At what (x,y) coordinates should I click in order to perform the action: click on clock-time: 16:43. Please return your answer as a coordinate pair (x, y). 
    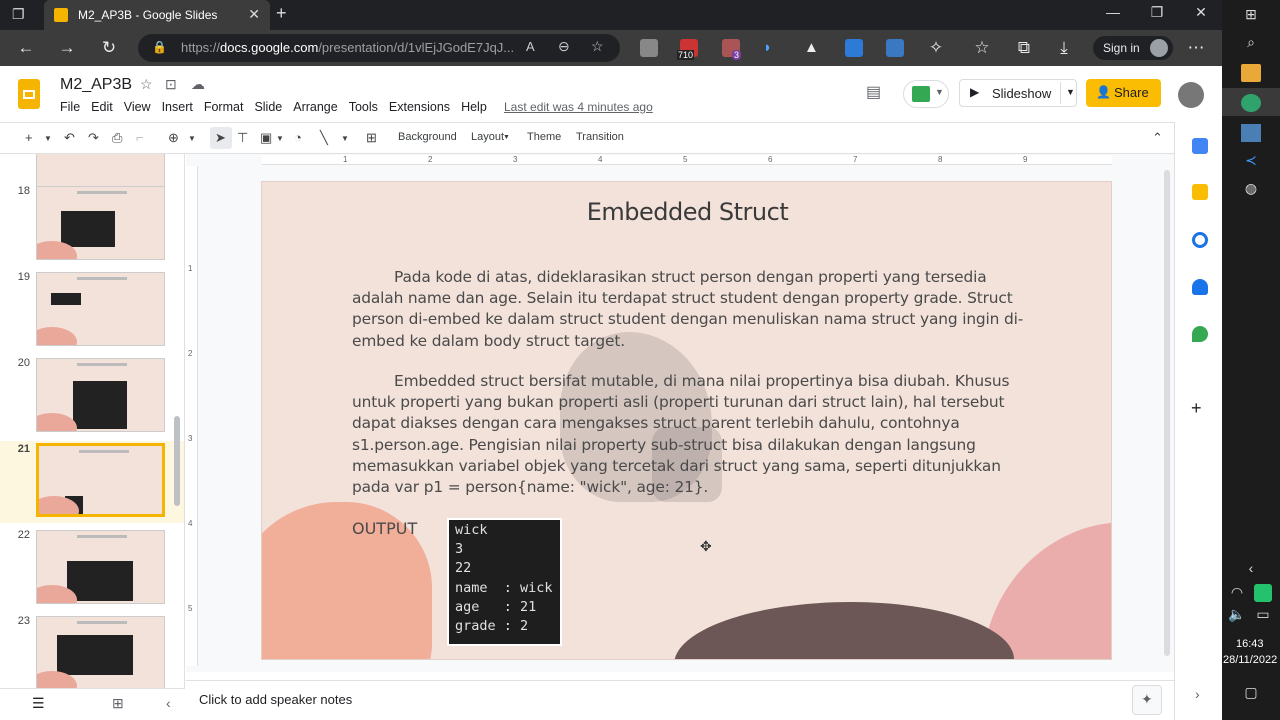
    Looking at the image, I should click on (1250, 644).